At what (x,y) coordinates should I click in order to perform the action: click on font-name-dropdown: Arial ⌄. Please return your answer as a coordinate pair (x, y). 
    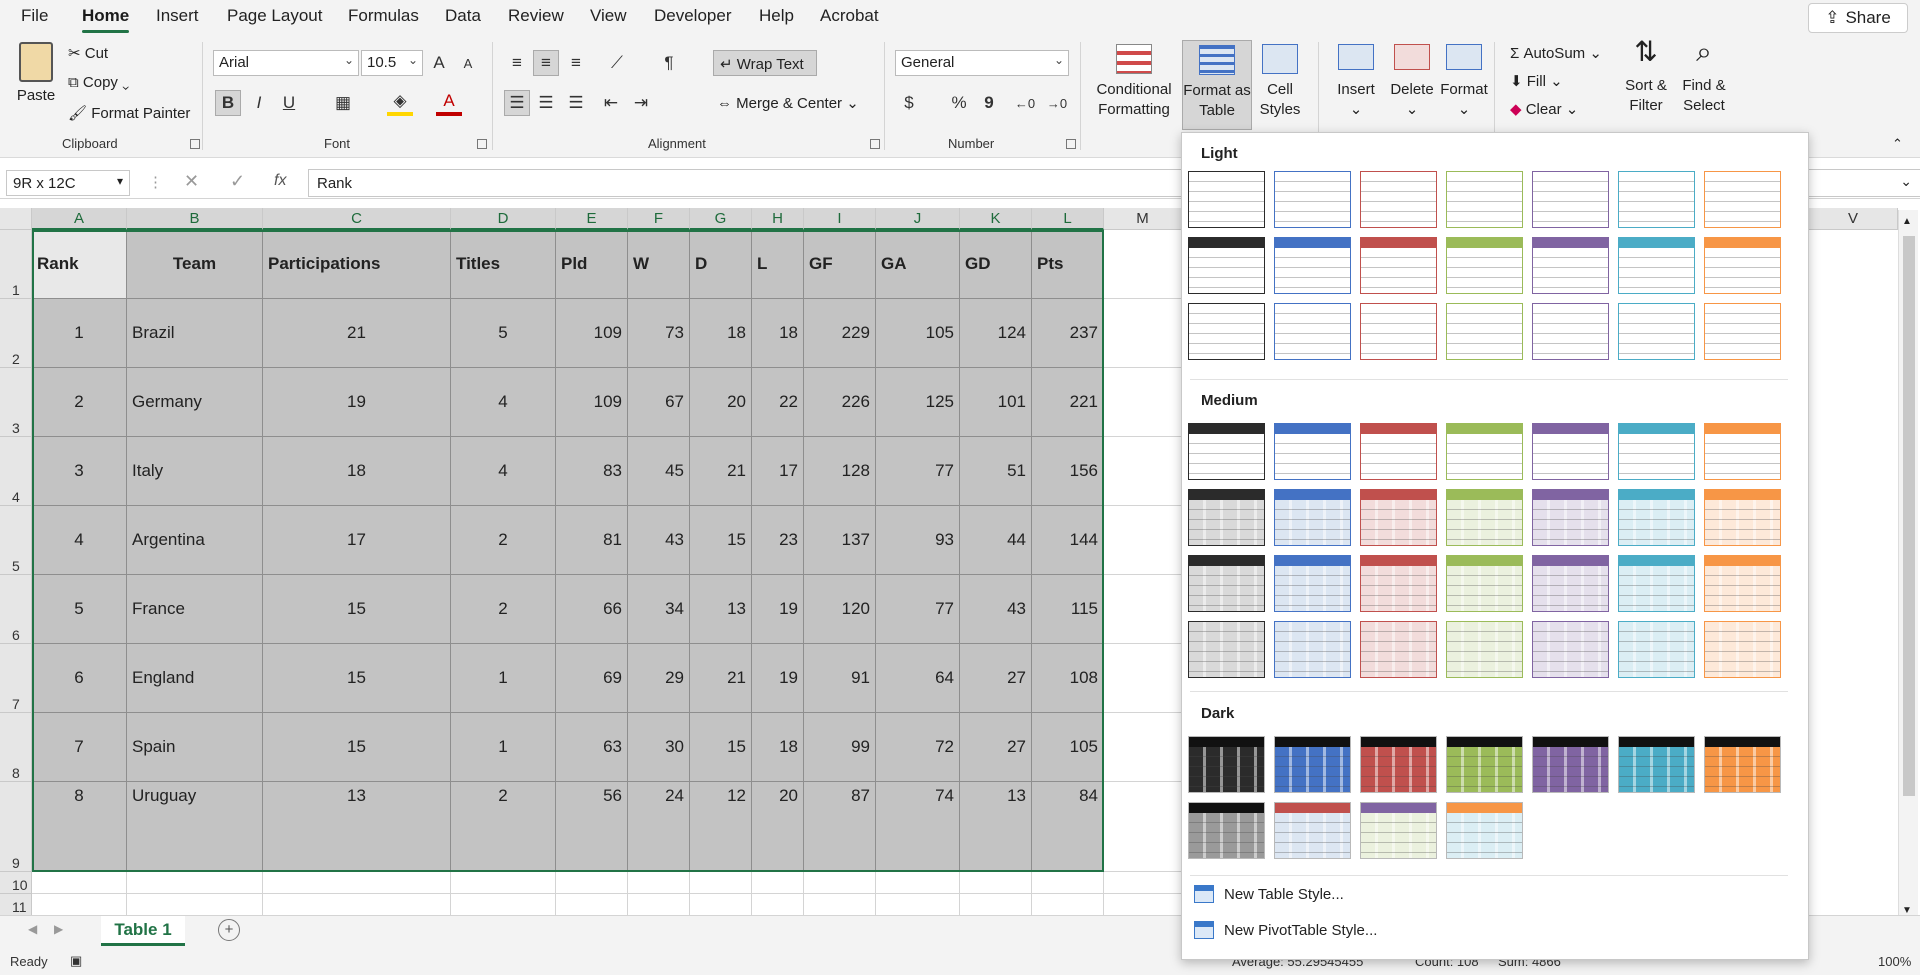
    Looking at the image, I should click on (286, 63).